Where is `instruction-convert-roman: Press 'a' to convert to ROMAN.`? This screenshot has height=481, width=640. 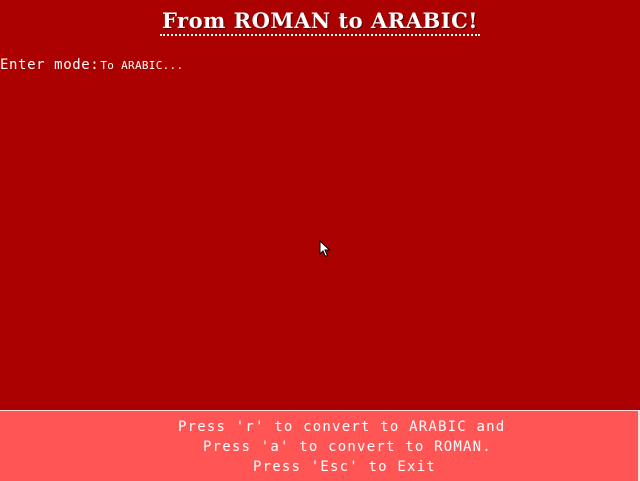 instruction-convert-roman: Press 'a' to convert to ROMAN. is located at coordinates (347, 447).